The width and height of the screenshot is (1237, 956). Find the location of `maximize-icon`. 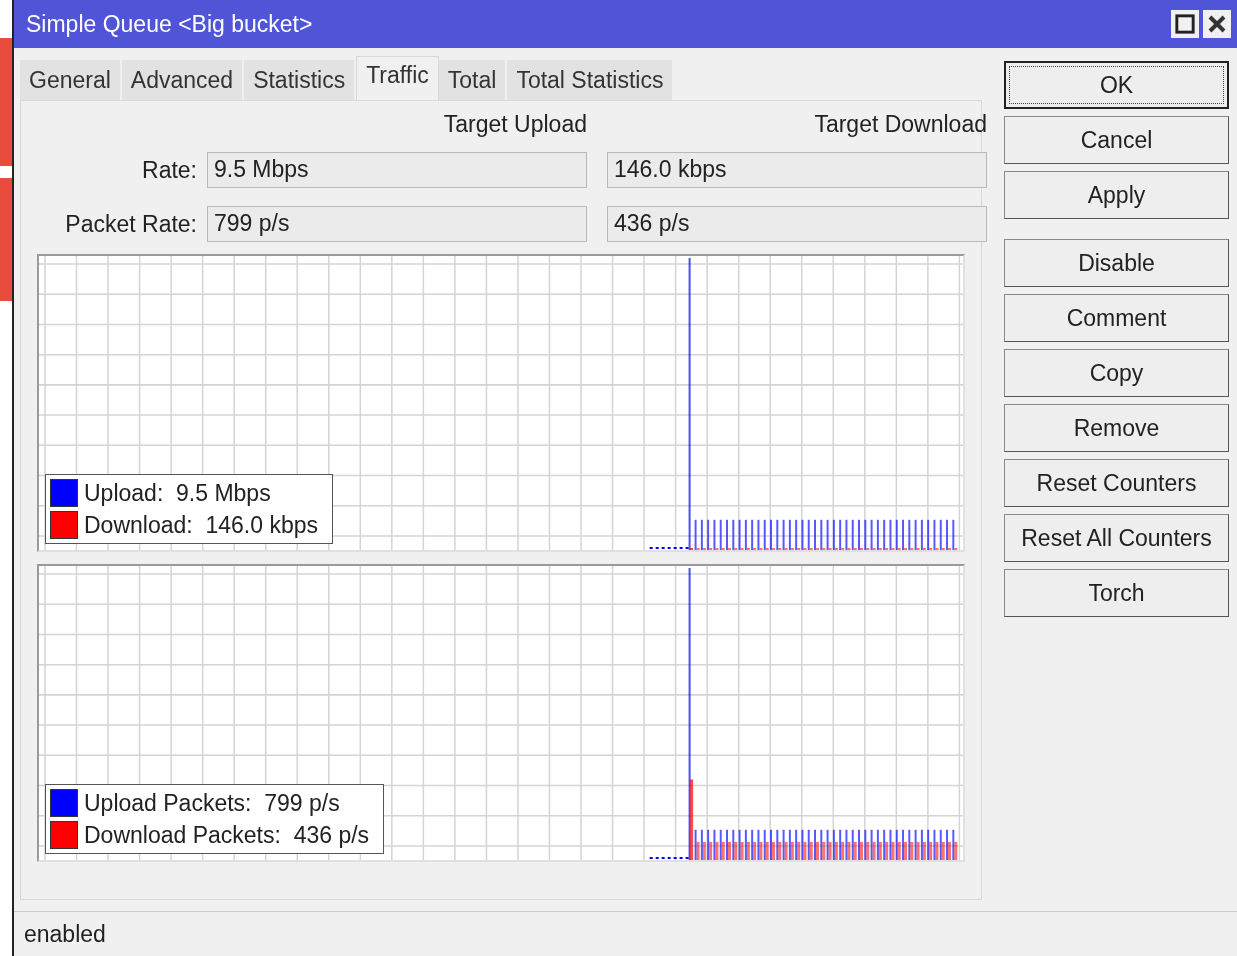

maximize-icon is located at coordinates (1185, 24).